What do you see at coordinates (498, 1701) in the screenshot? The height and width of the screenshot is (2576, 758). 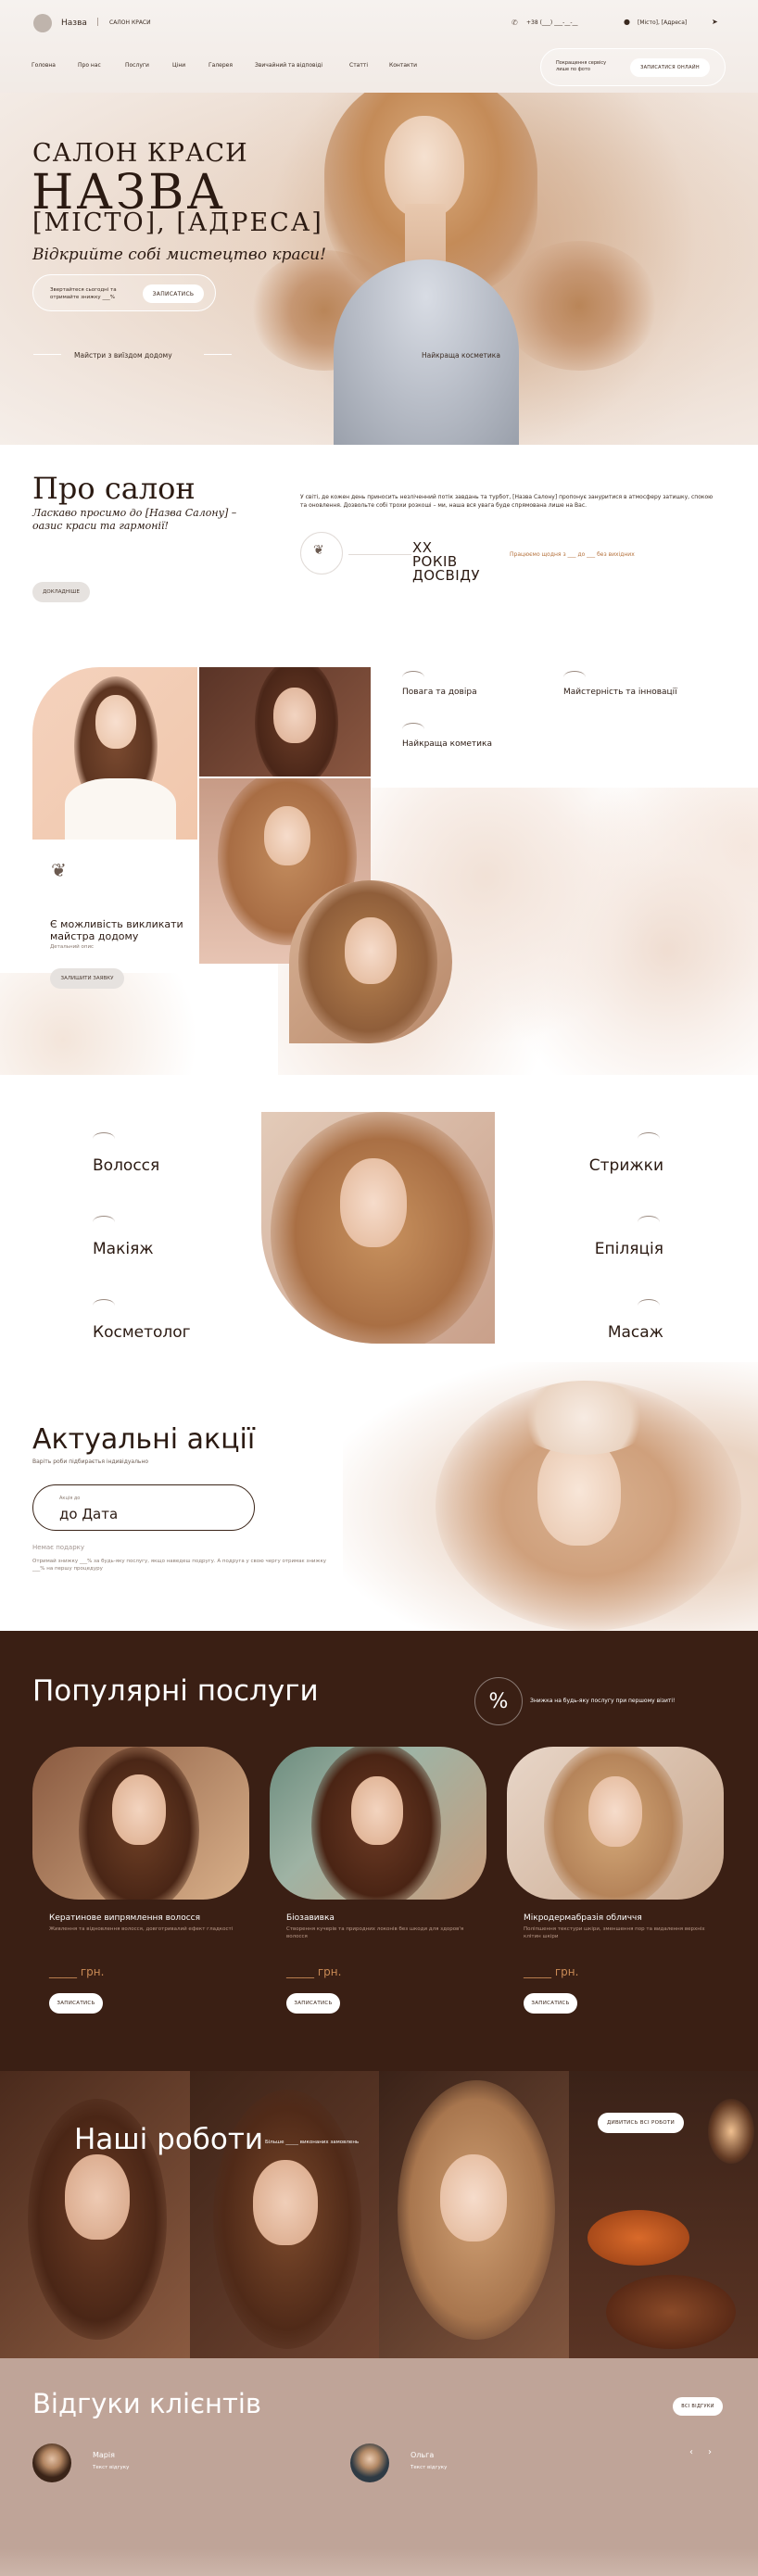 I see `percent-icon: %` at bounding box center [498, 1701].